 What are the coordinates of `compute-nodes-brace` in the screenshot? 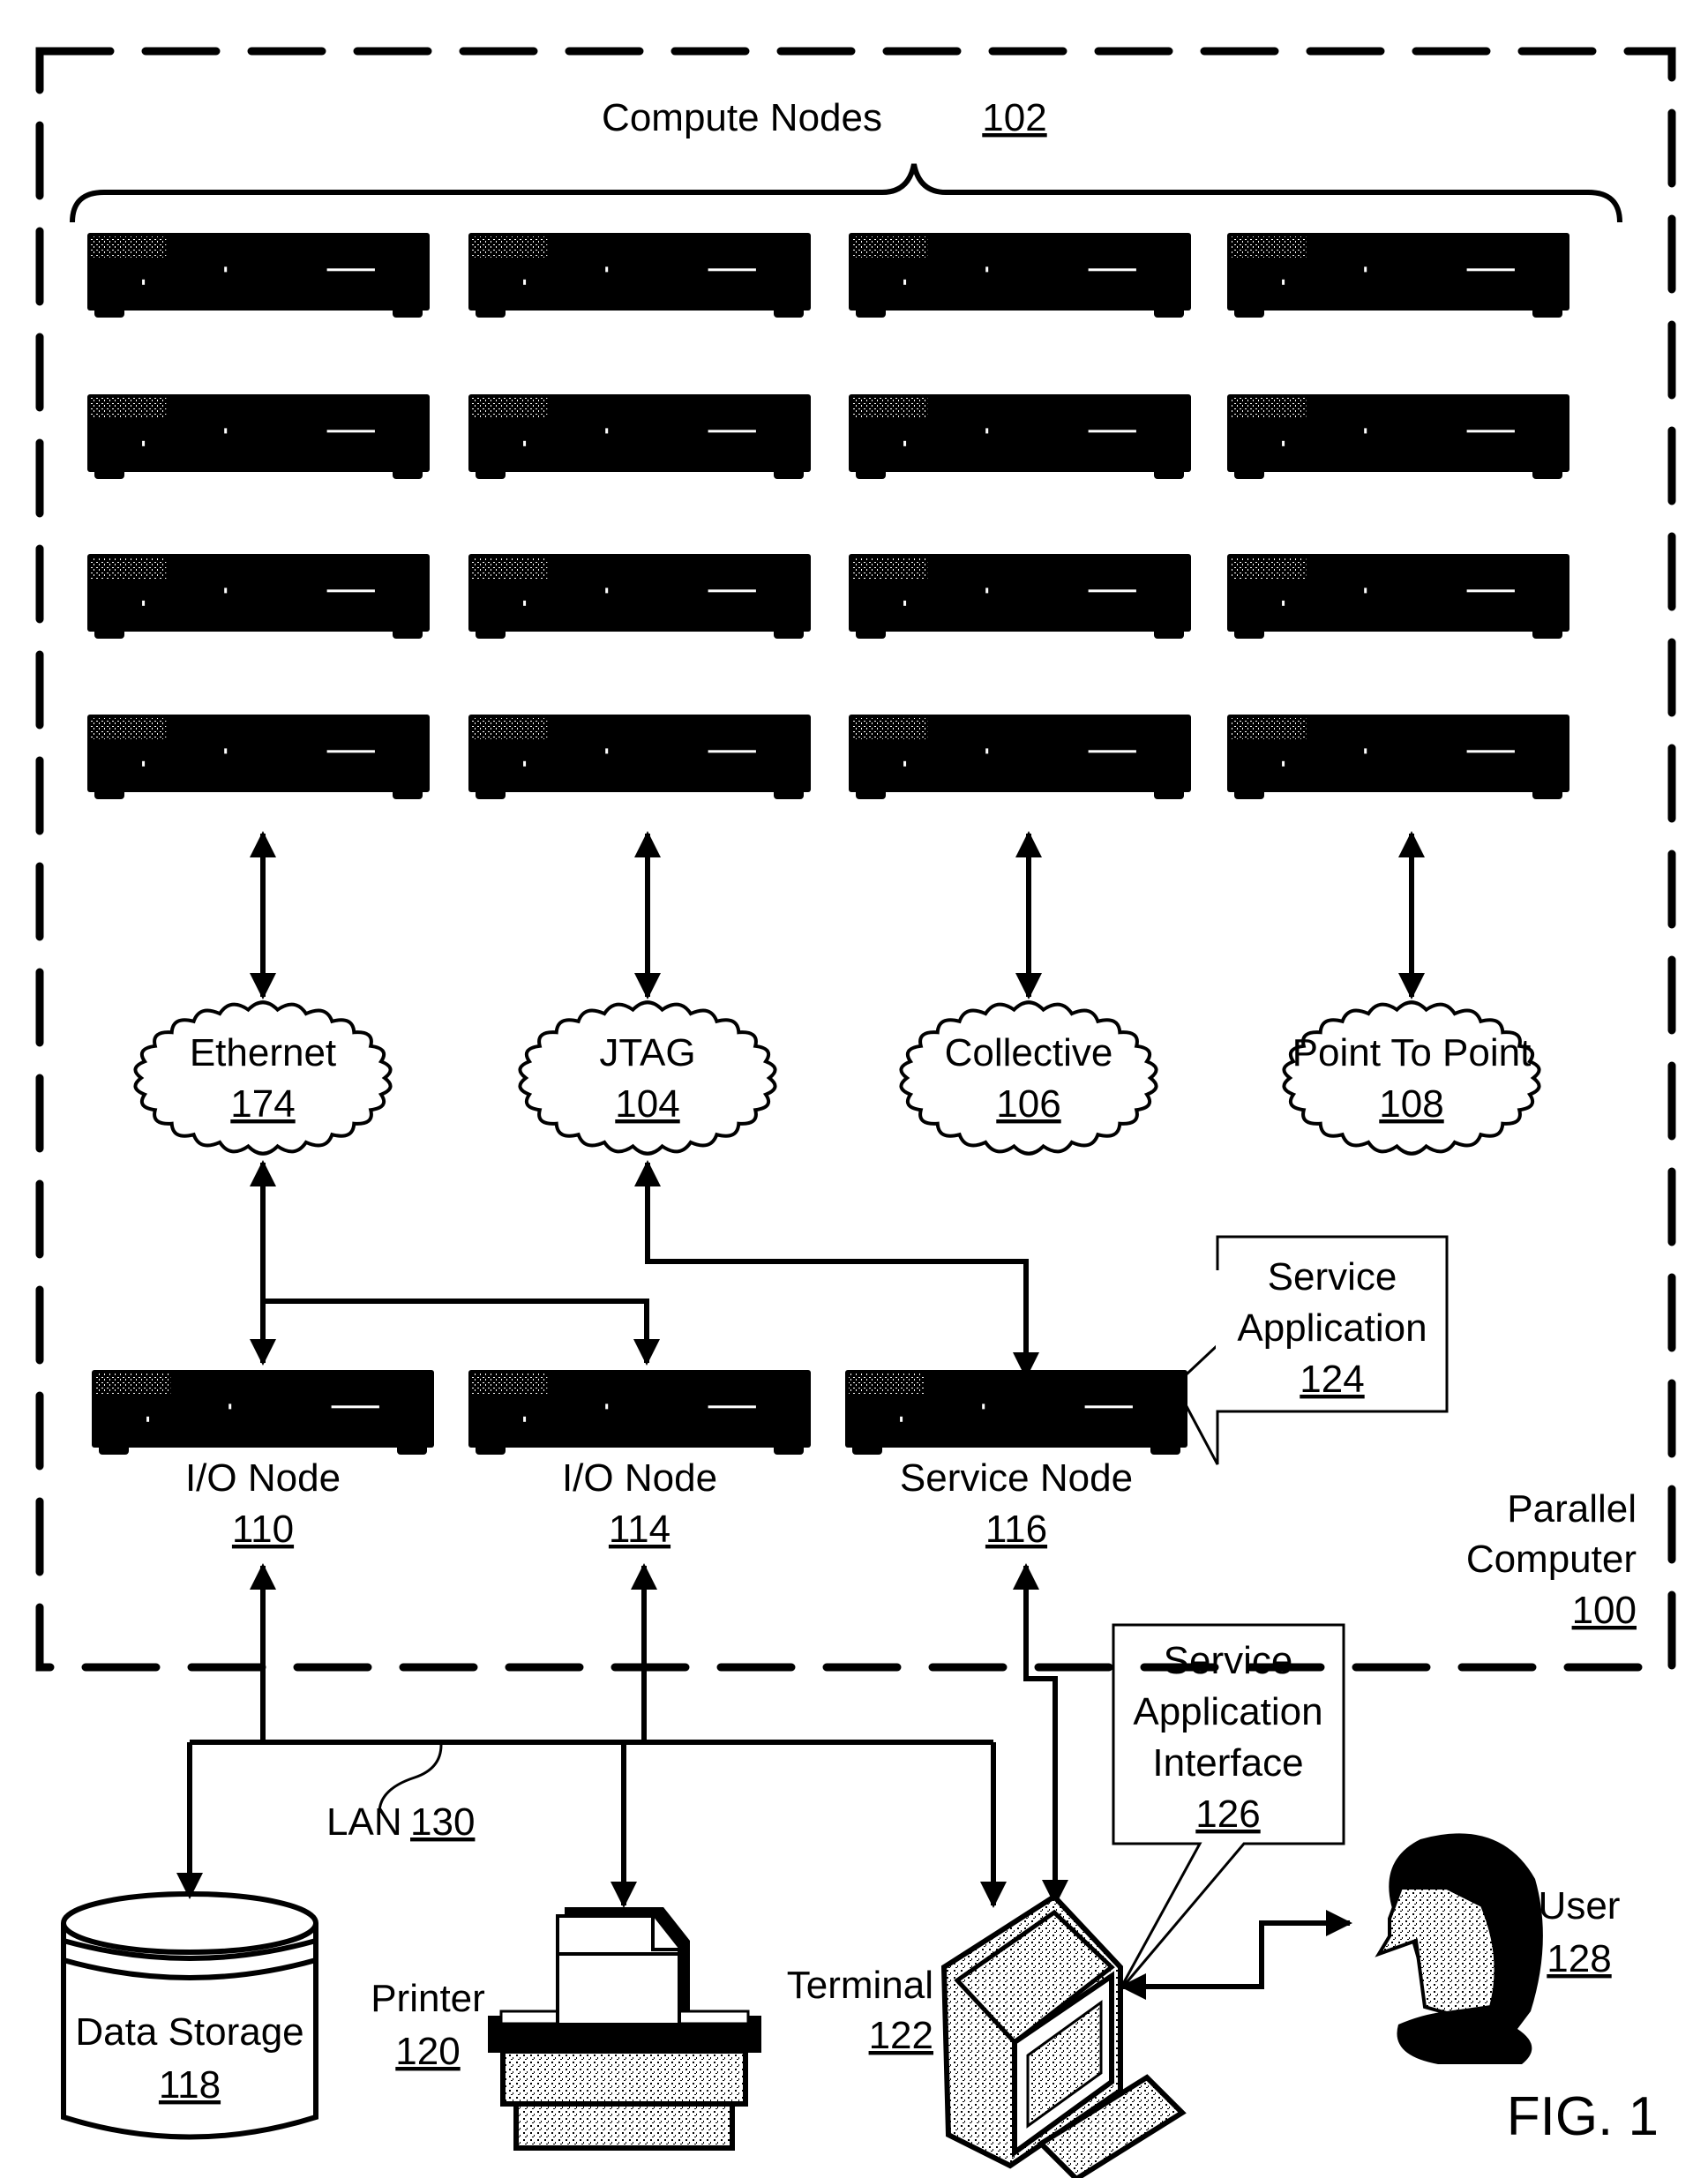 It's located at (846, 193).